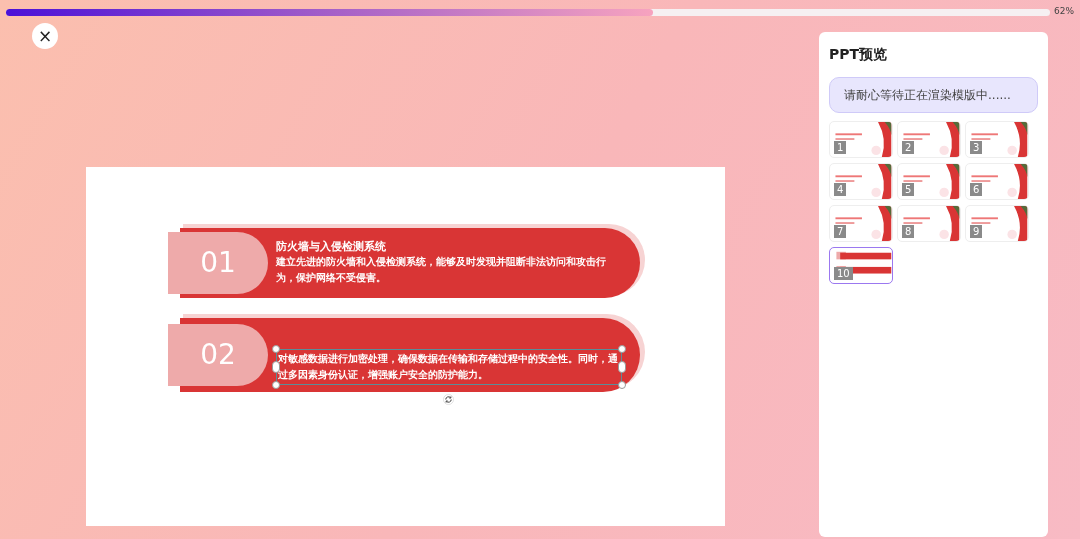 This screenshot has width=1080, height=539. What do you see at coordinates (997, 139) in the screenshot?
I see `slide-thumbnail: 3` at bounding box center [997, 139].